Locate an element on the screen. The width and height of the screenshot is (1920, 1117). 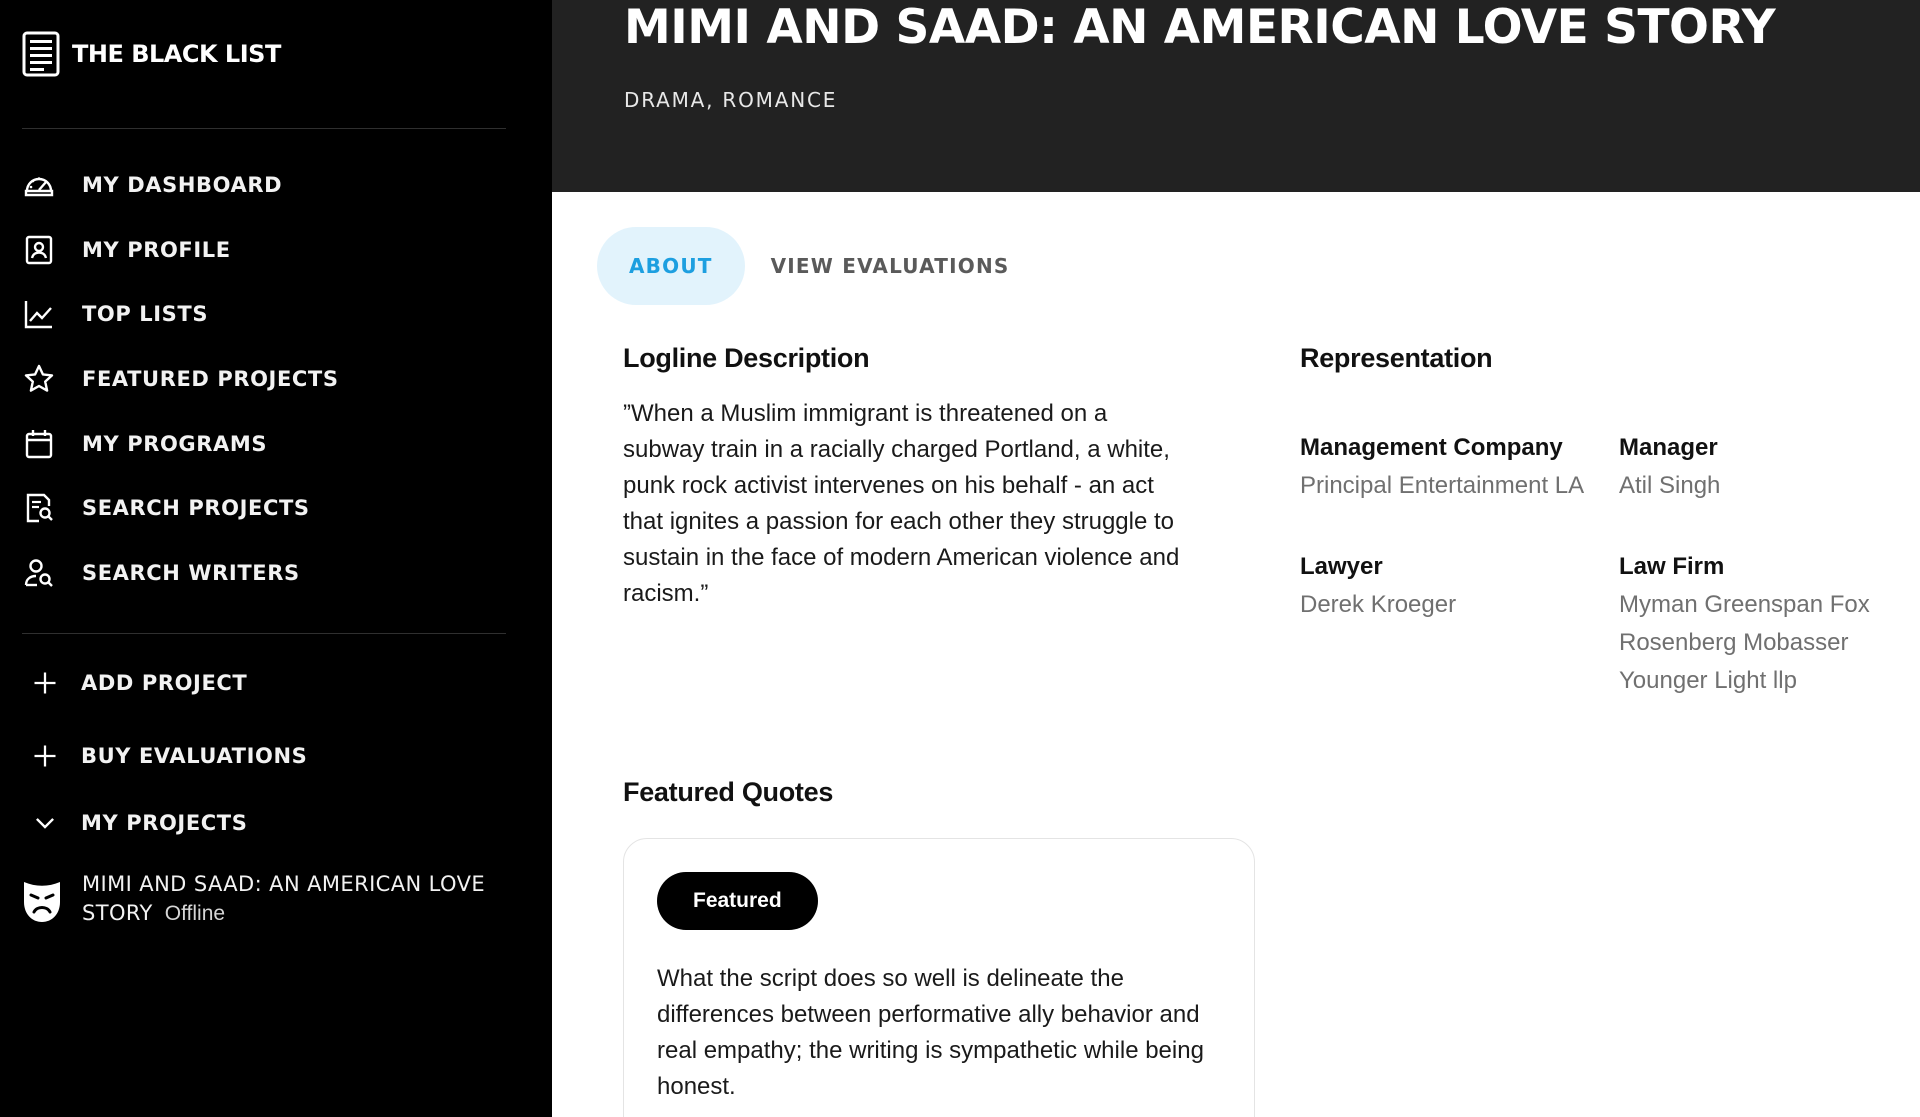
tab-bar: ABOUT VIEW EVALUATIONS is located at coordinates (819, 266).